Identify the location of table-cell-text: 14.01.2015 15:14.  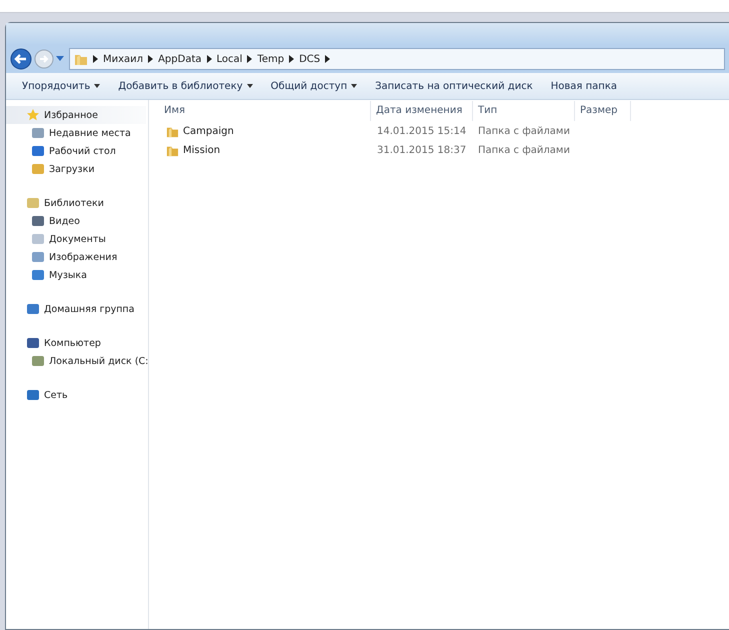
(422, 131).